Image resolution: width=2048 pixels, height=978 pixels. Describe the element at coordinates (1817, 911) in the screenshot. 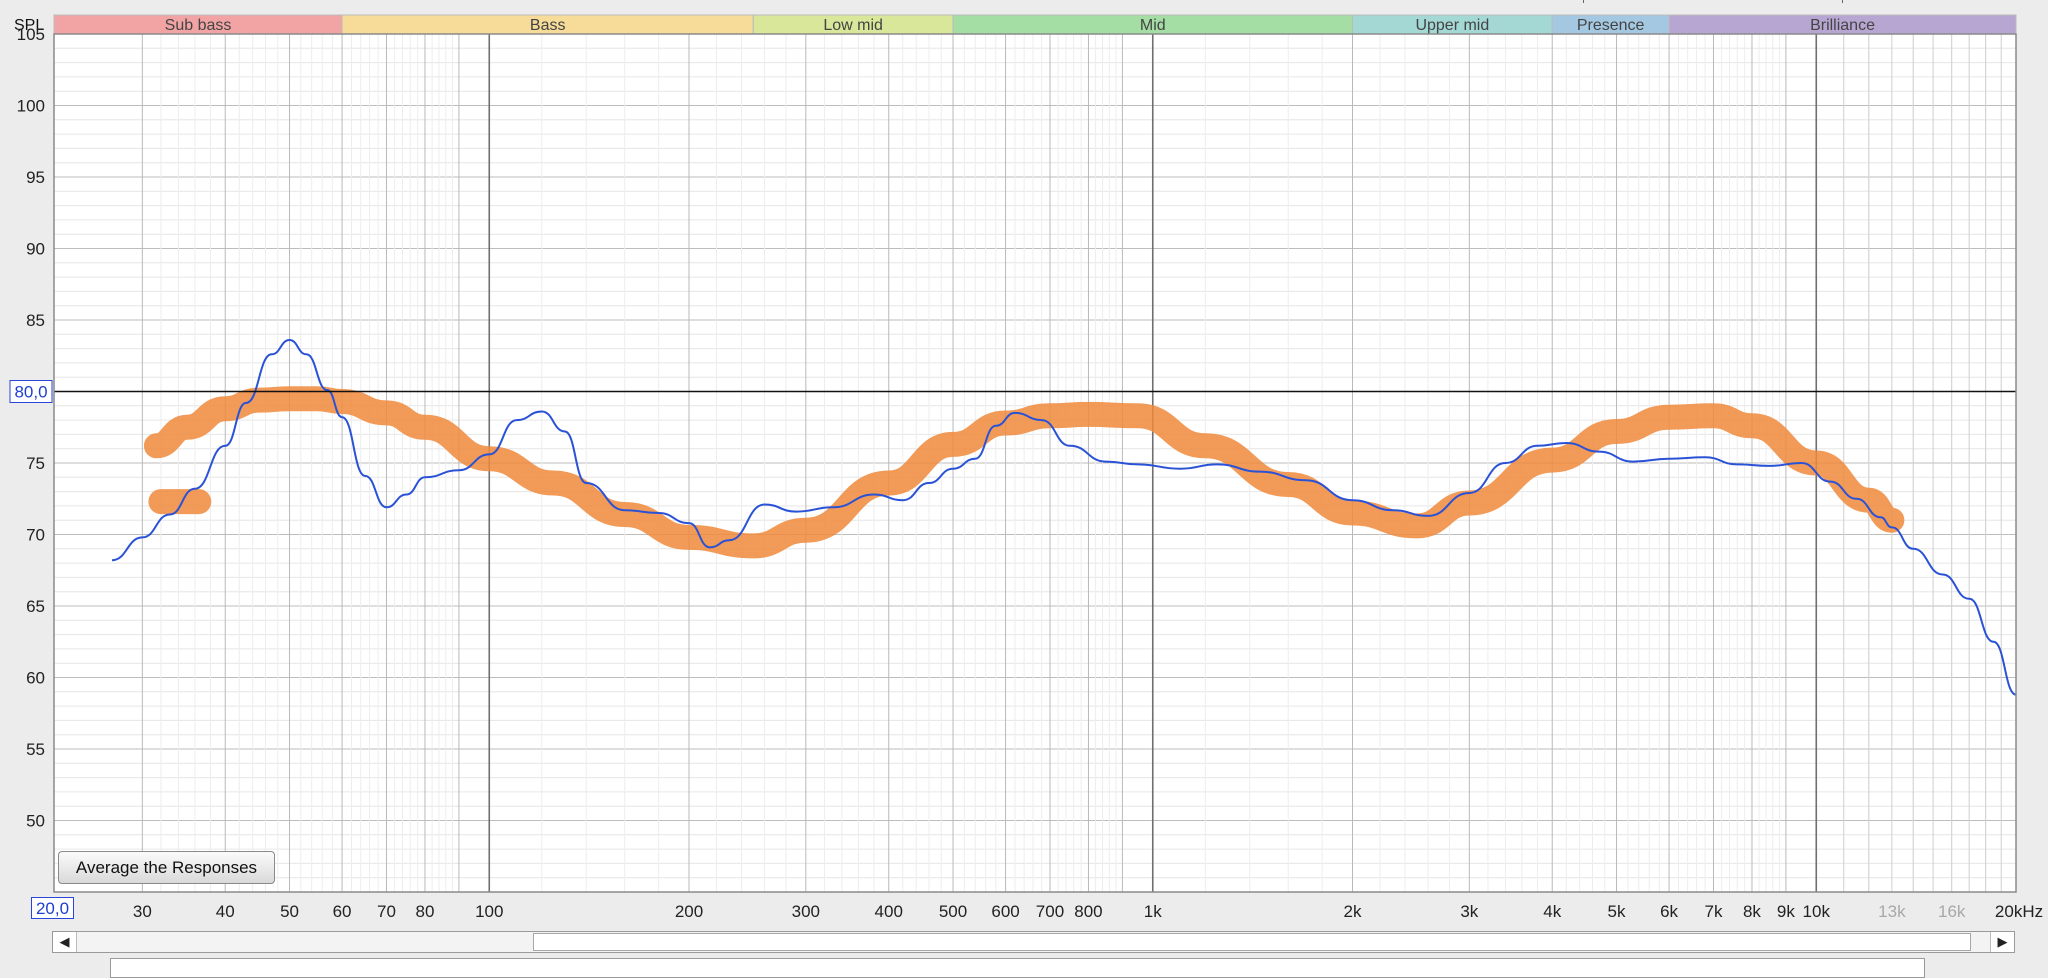

I see `x-tick-label: 10k` at that location.